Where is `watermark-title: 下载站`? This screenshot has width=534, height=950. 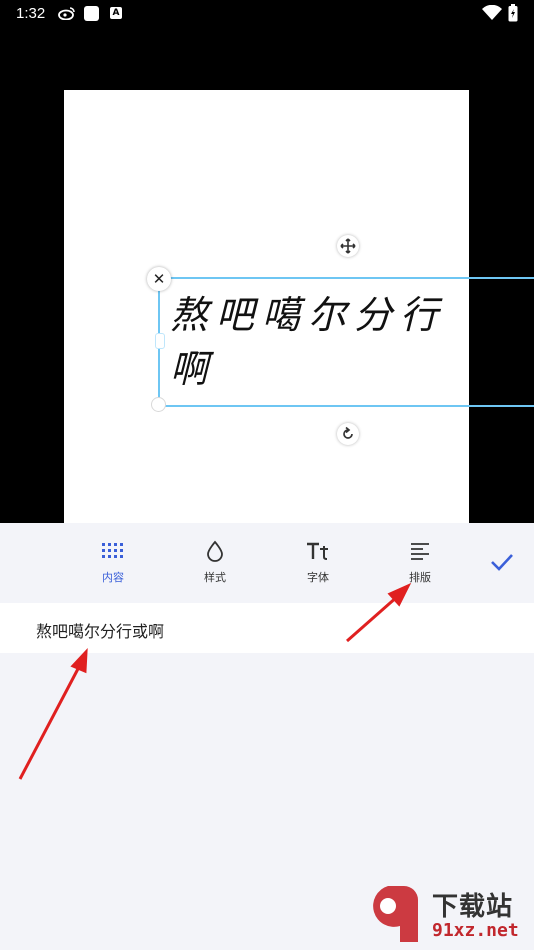 watermark-title: 下载站 is located at coordinates (473, 907).